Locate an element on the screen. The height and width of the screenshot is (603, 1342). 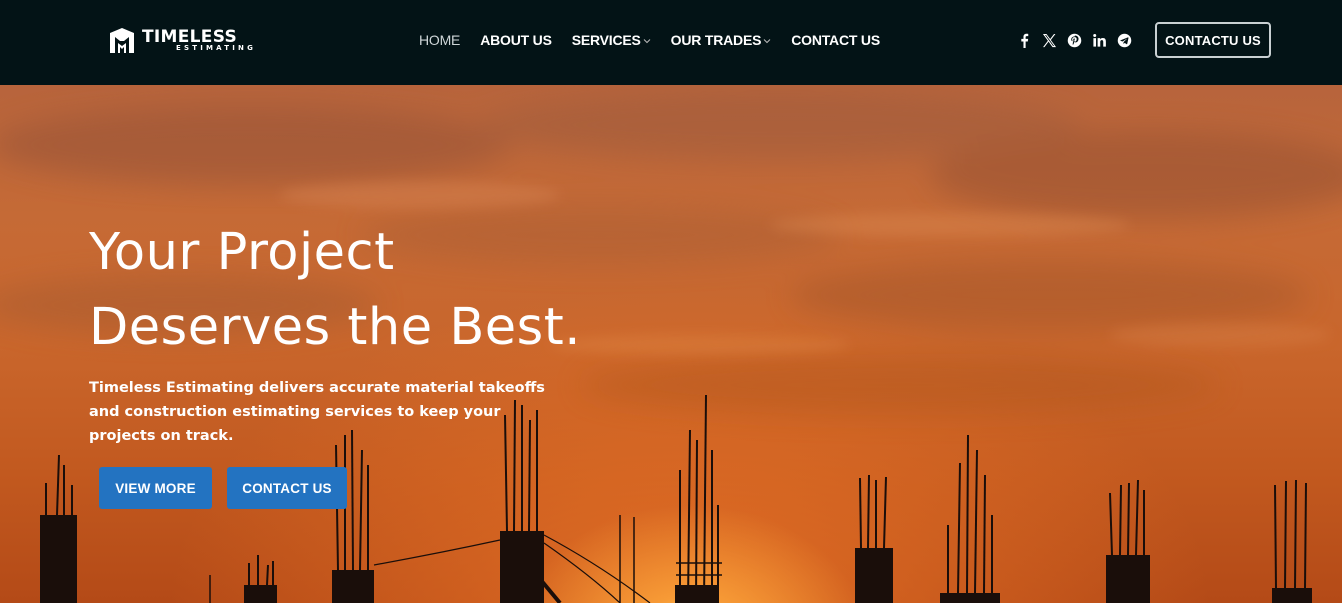
linkedin-icon is located at coordinates (1099, 40).